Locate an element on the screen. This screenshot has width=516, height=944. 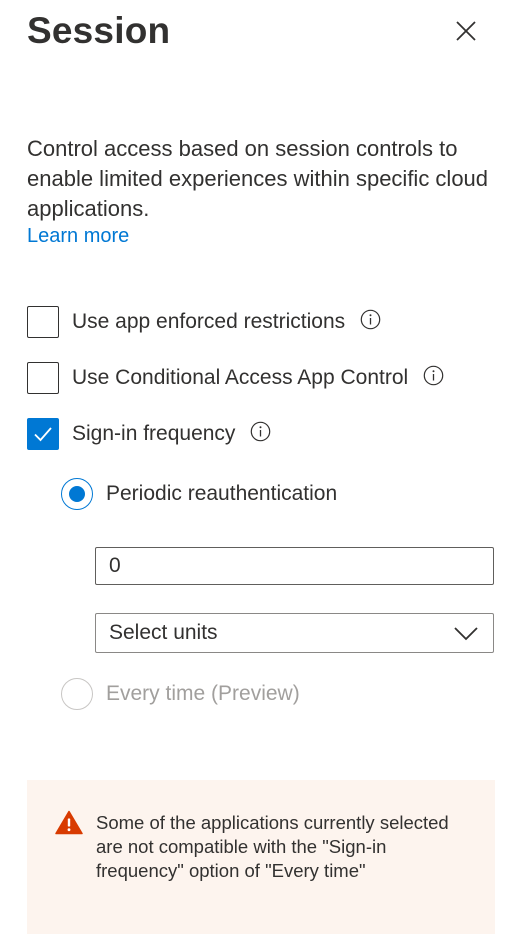
option-app-enforced-restrictions: Use app enforced restrictions is located at coordinates (204, 322).